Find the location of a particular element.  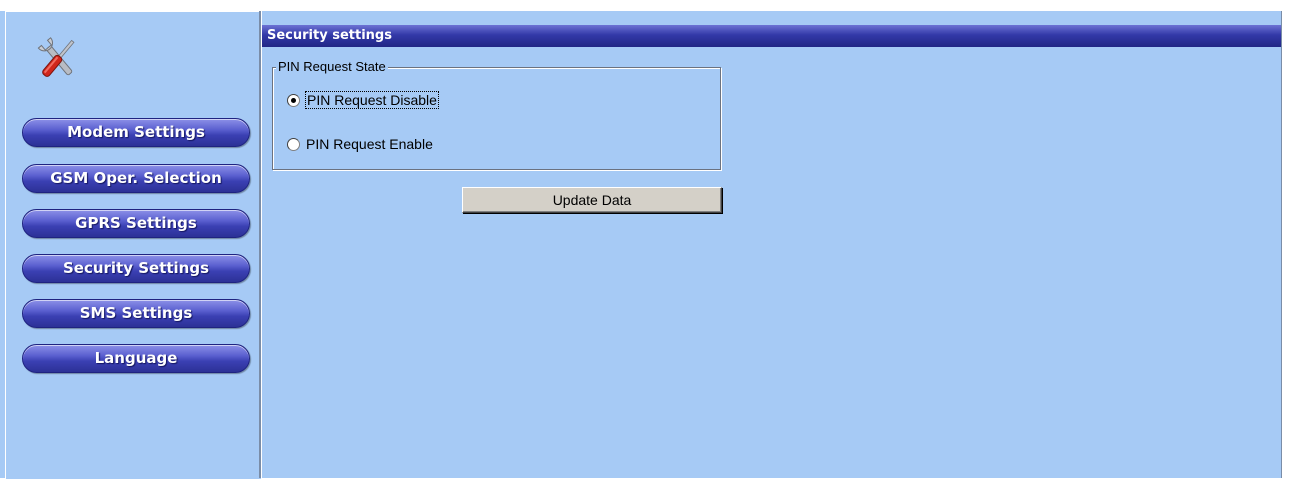

pin-disable-label: PIN Request Disable is located at coordinates (372, 100).